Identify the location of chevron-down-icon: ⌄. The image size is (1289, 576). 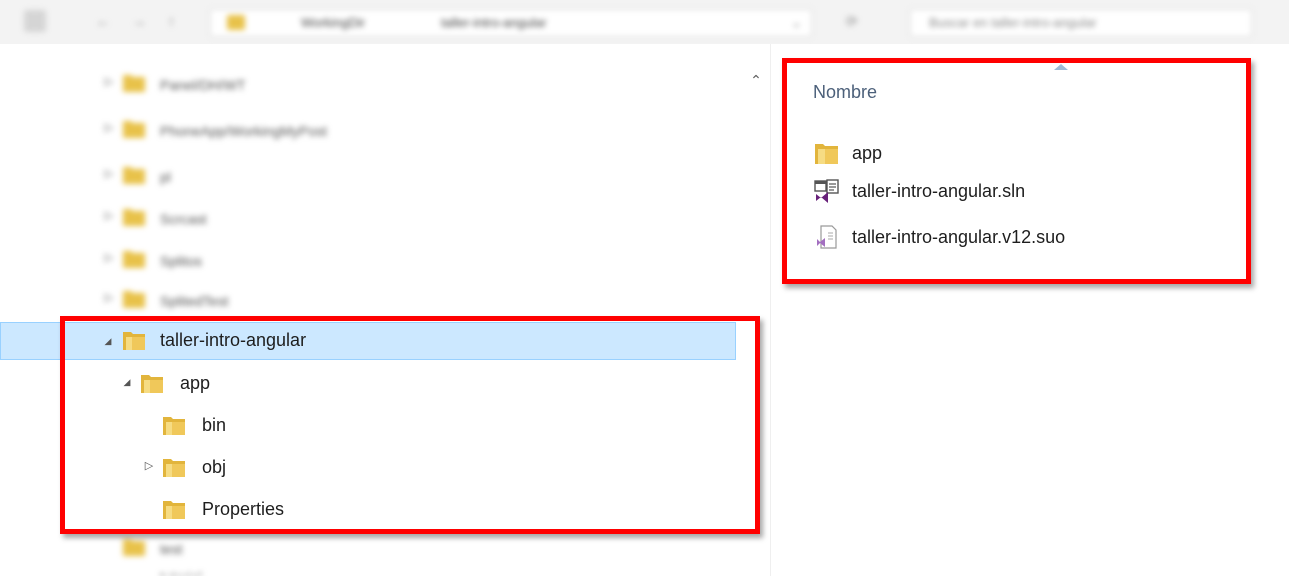
(796, 23).